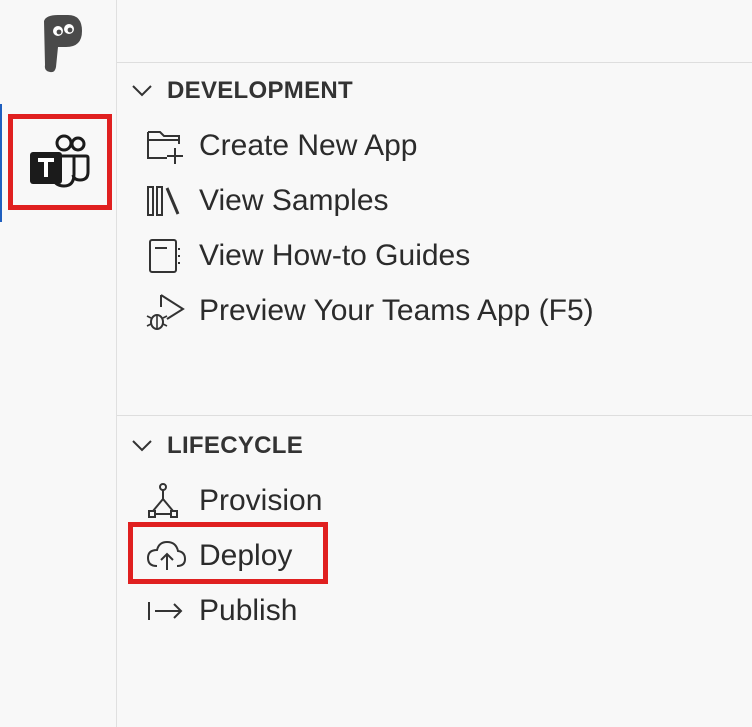 This screenshot has width=752, height=727. I want to click on active-indicator, so click(1, 163).